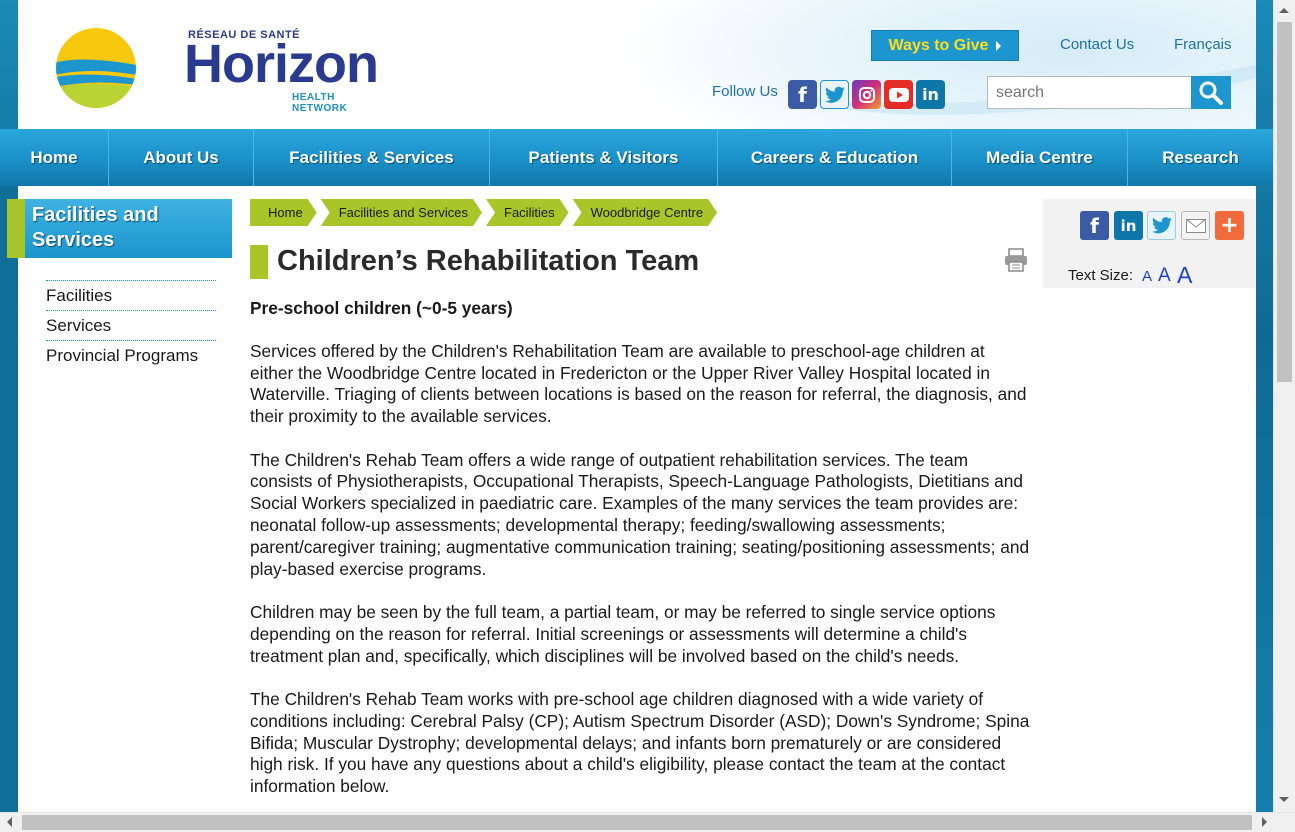 This screenshot has width=1295, height=832. I want to click on page-title: Children’s Rehabilitation Team, so click(488, 261).